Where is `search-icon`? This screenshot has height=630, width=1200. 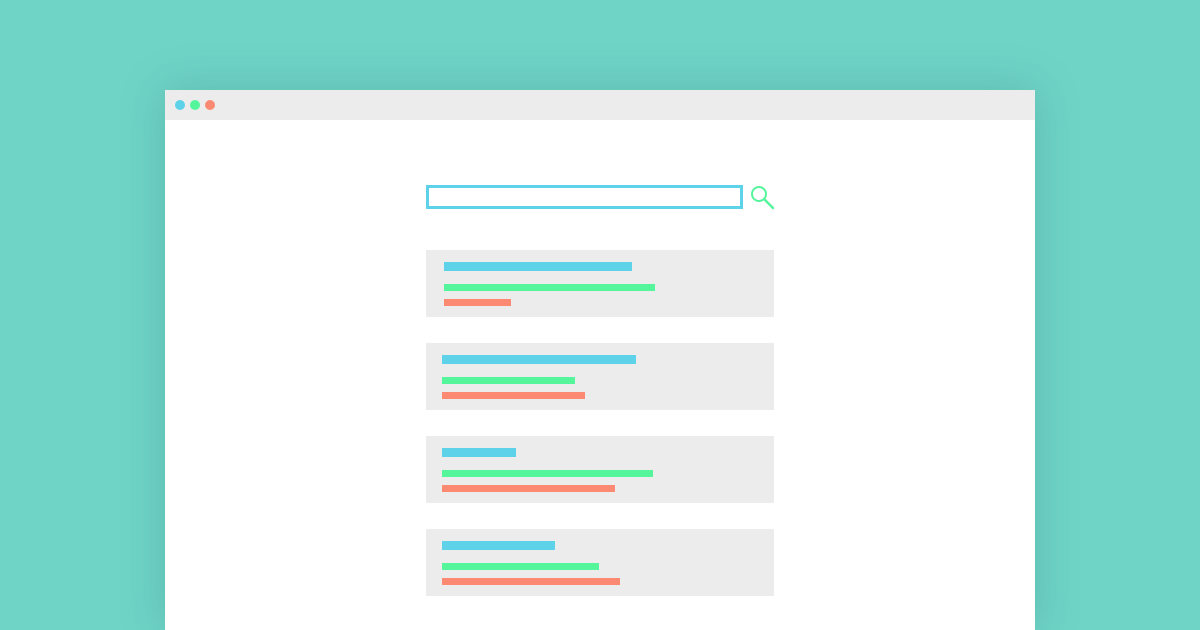
search-icon is located at coordinates (763, 198).